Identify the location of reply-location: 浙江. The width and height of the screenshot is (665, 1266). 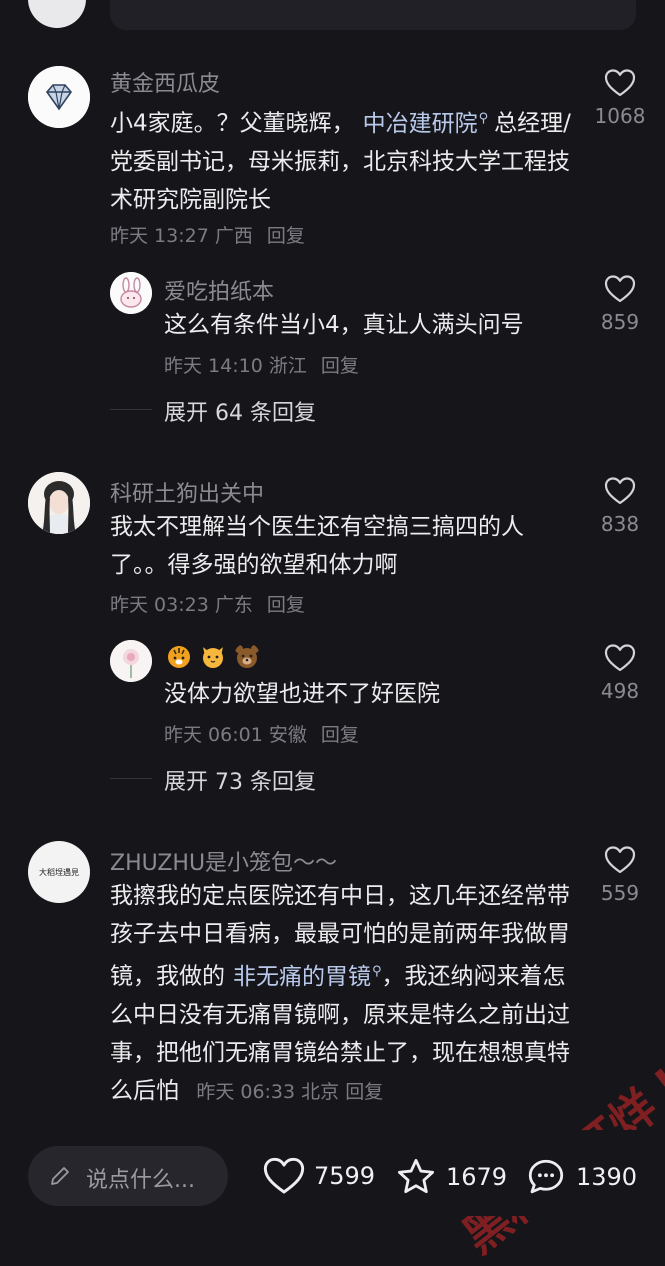
(287, 366).